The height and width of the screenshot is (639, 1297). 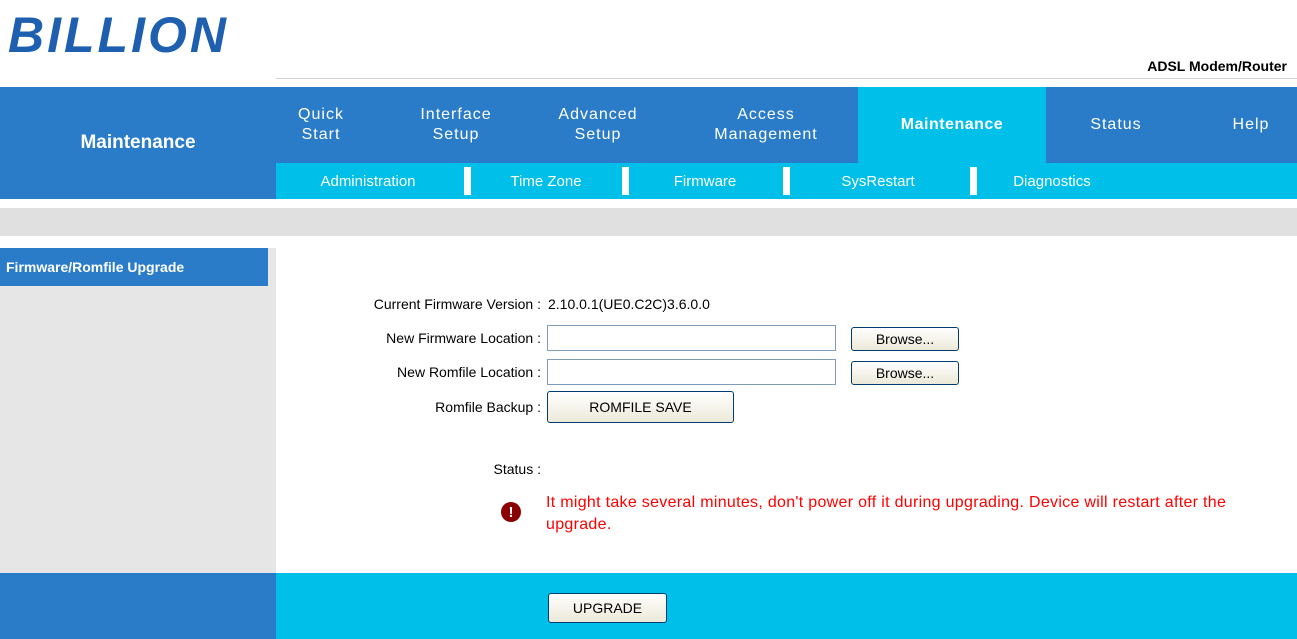 I want to click on nav-label: Status, so click(x=1116, y=124).